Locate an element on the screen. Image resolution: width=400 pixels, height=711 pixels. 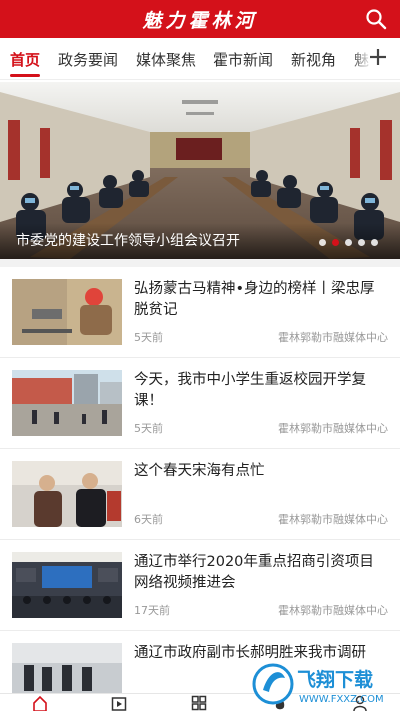
search-icon is located at coordinates (376, 19).